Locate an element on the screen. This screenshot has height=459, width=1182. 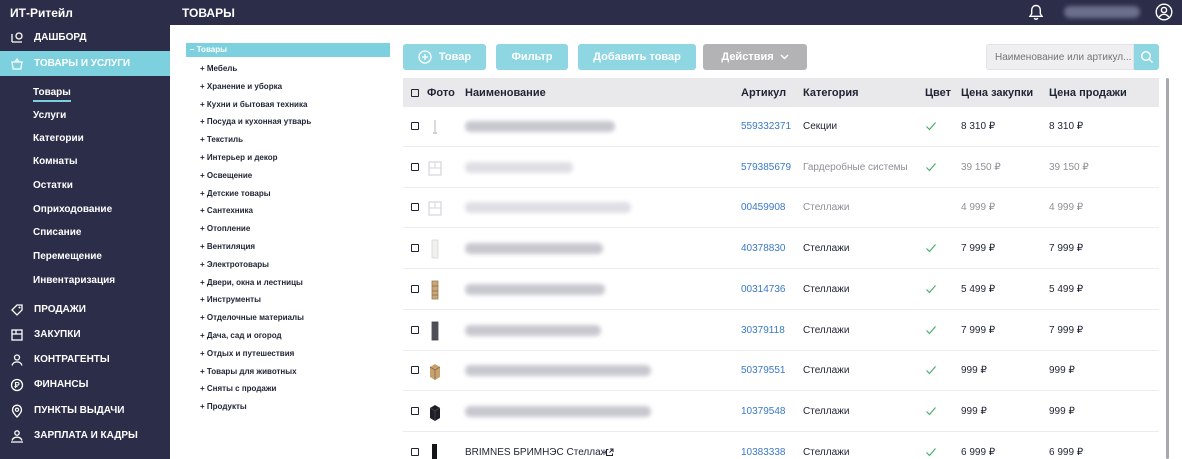
user-name is located at coordinates (1102, 12).